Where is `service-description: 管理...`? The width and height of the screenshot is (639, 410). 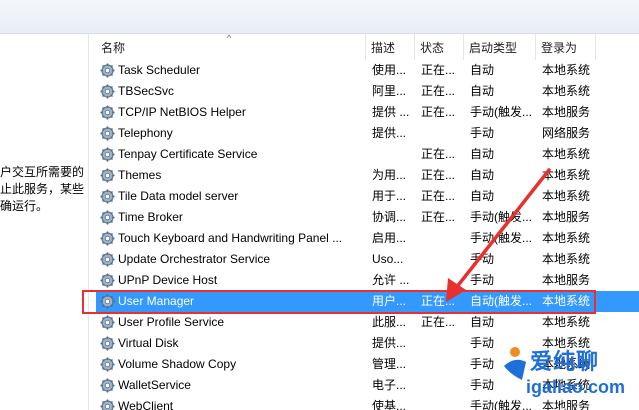 service-description: 管理... is located at coordinates (389, 364).